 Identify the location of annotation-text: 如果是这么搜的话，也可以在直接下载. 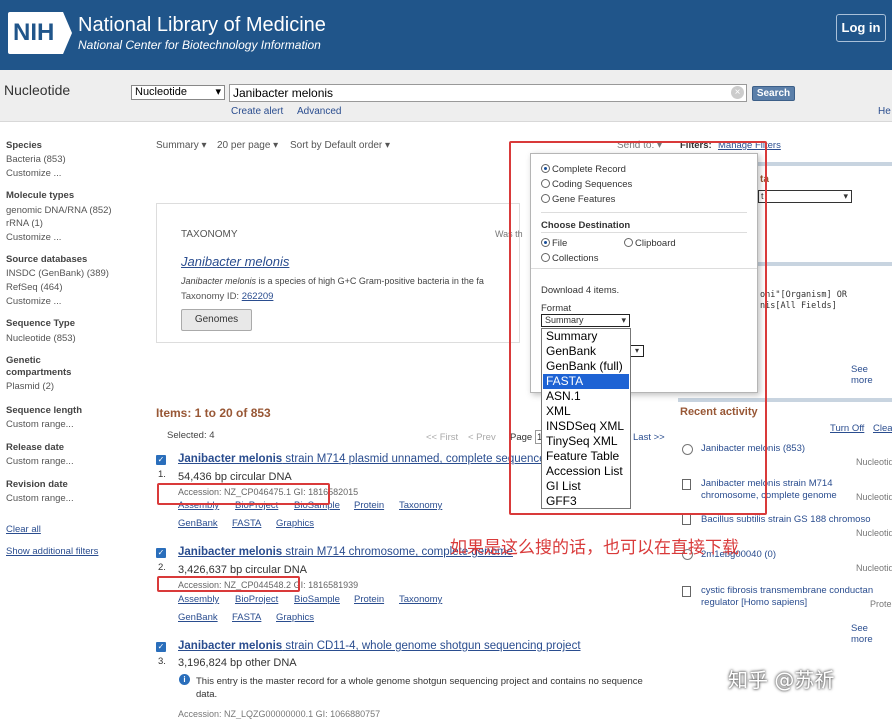
(594, 548).